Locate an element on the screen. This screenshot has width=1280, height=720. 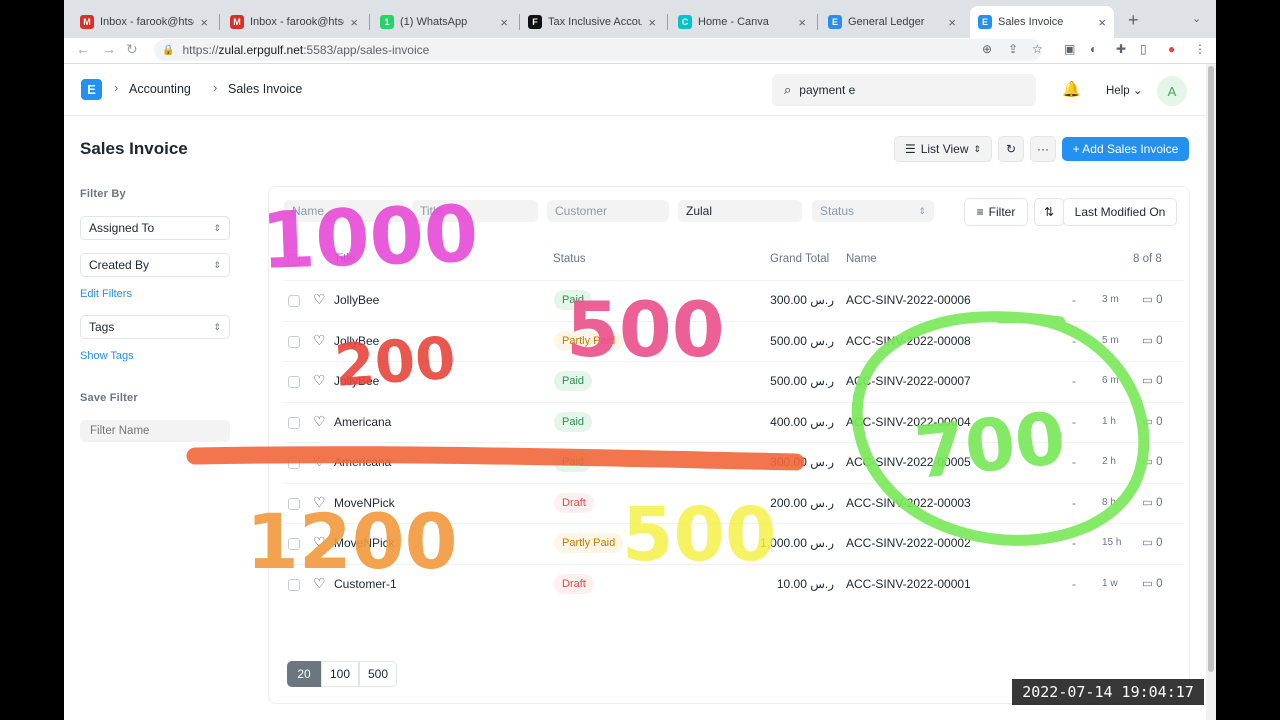
help-dropdown: Help ⌄ is located at coordinates (1124, 90).